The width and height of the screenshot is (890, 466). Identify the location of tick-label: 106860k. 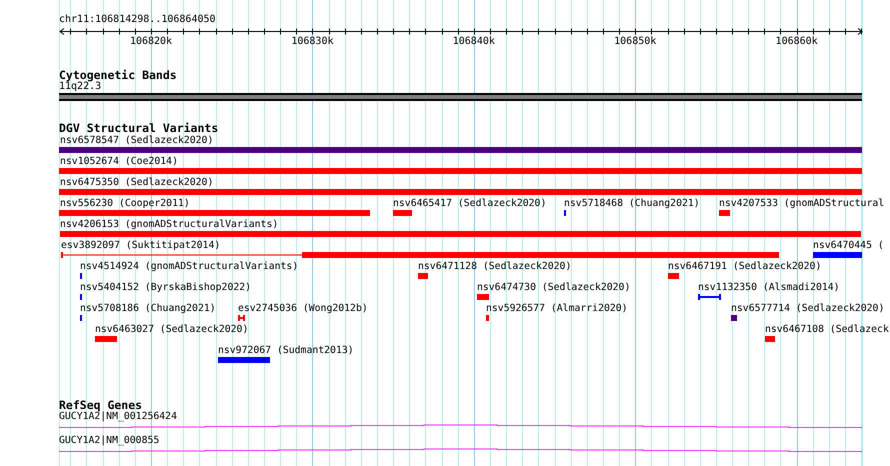
(797, 42).